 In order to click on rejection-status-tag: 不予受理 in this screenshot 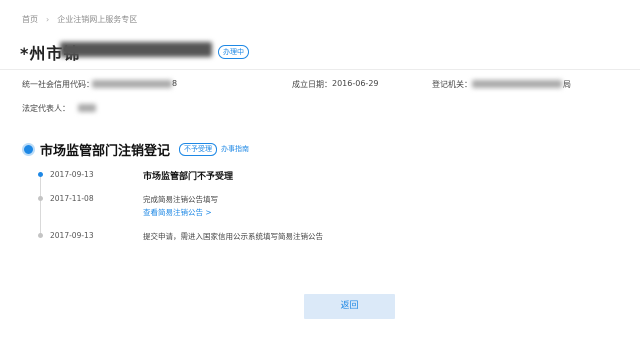, I will do `click(198, 149)`.